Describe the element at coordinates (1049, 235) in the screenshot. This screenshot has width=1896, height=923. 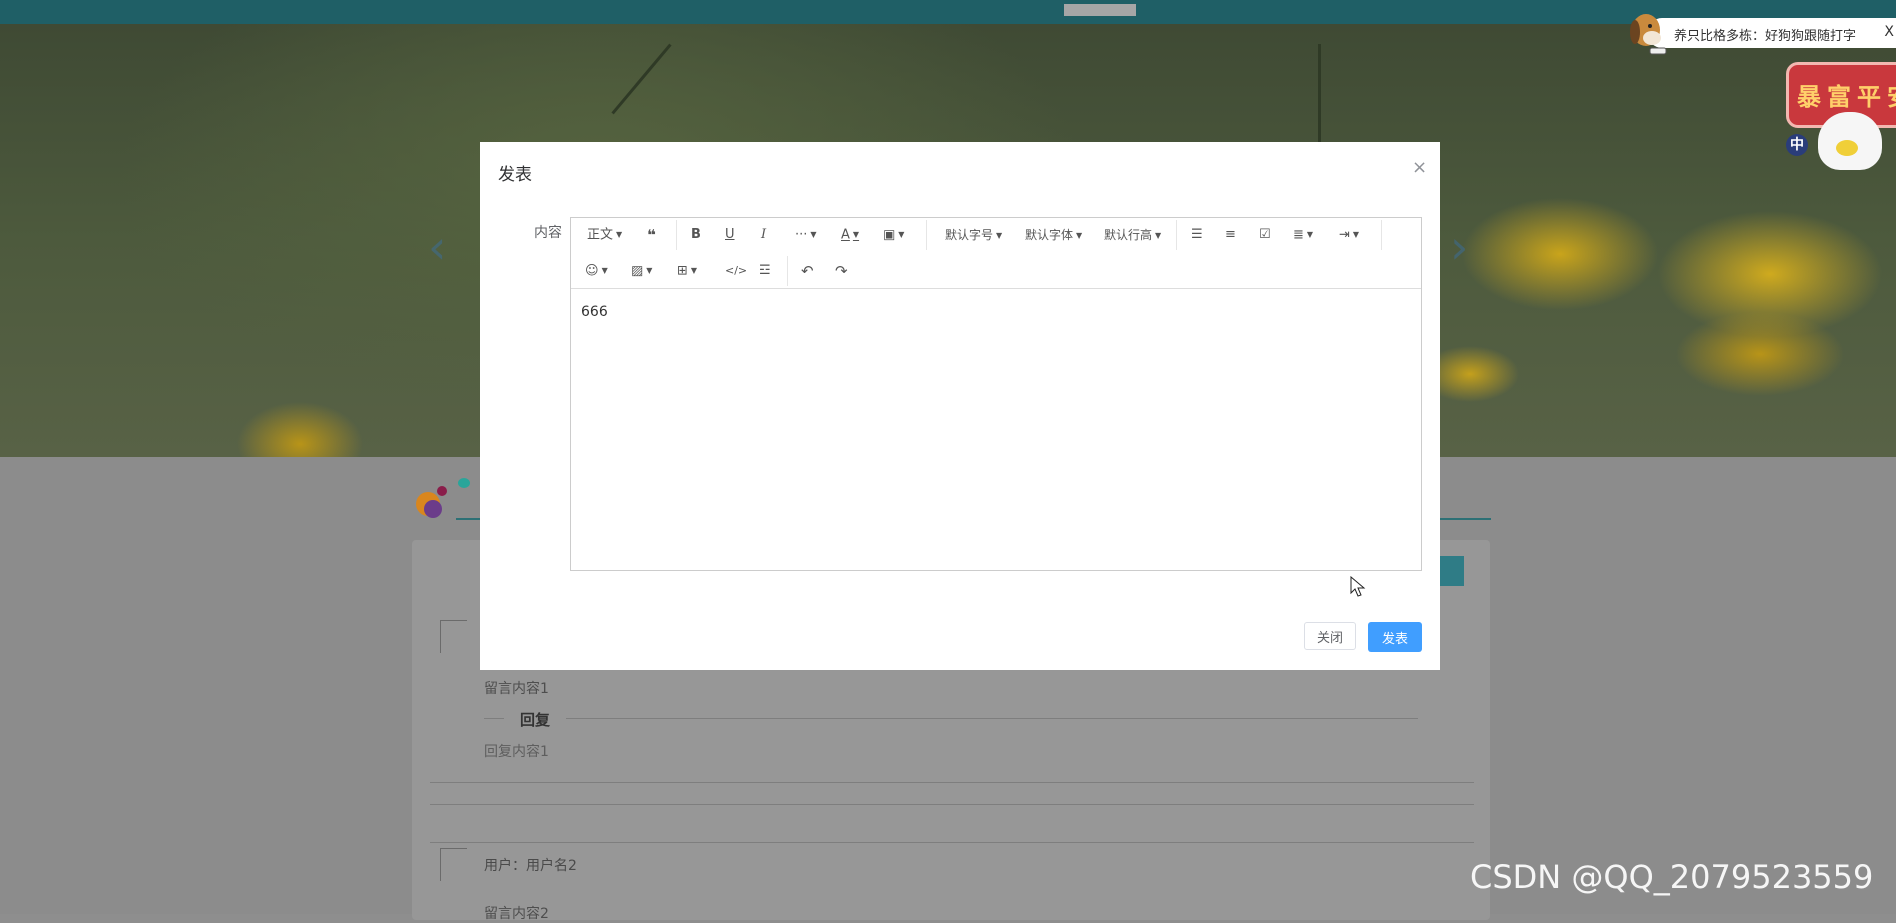
I see `font-family-label: 默认字体` at that location.